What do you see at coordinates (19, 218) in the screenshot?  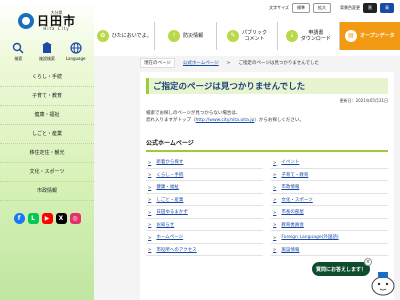 I see `facebook-icon: f` at bounding box center [19, 218].